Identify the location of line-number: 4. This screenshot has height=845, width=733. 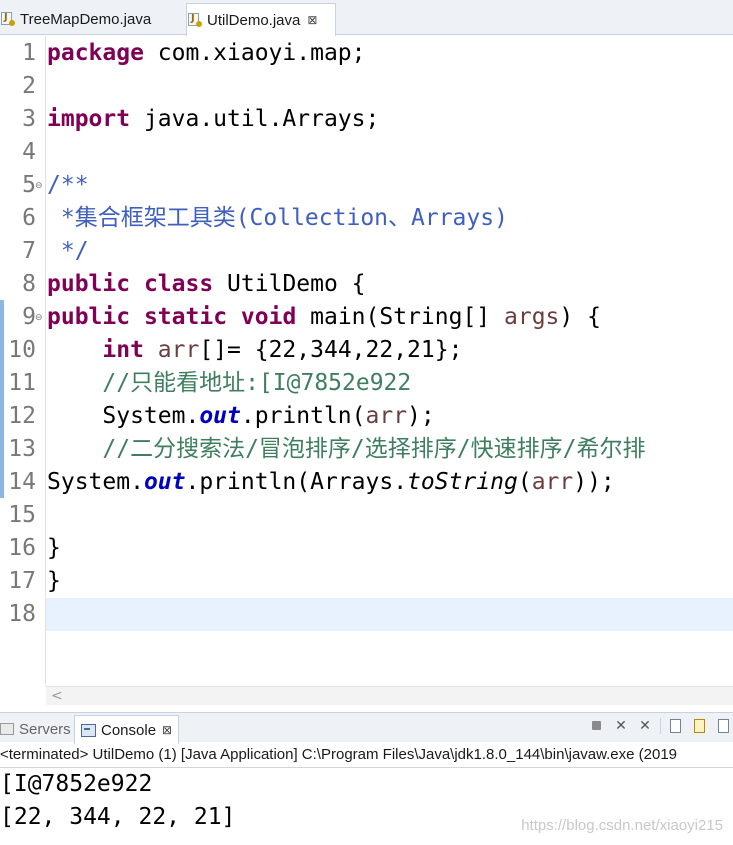
(29, 152).